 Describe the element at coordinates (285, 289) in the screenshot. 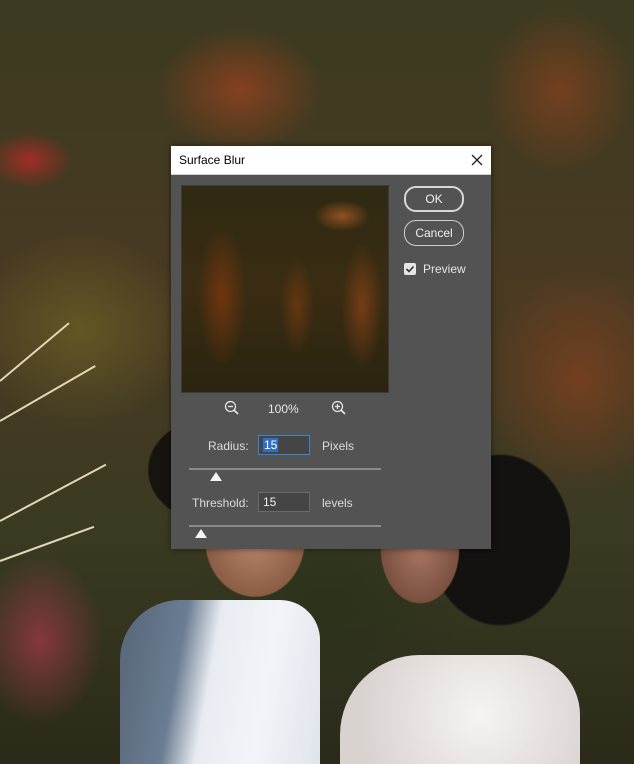

I see `preview-image` at that location.